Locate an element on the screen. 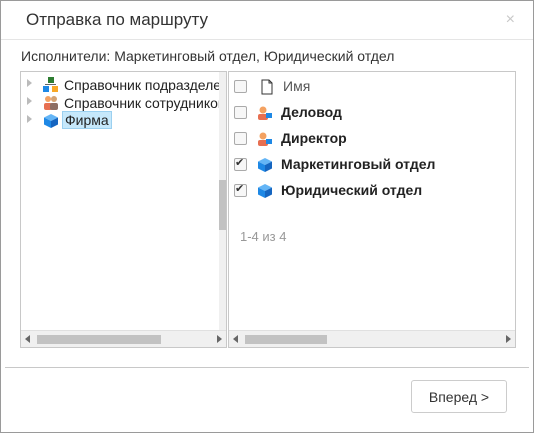  org-units-icon is located at coordinates (50, 84).